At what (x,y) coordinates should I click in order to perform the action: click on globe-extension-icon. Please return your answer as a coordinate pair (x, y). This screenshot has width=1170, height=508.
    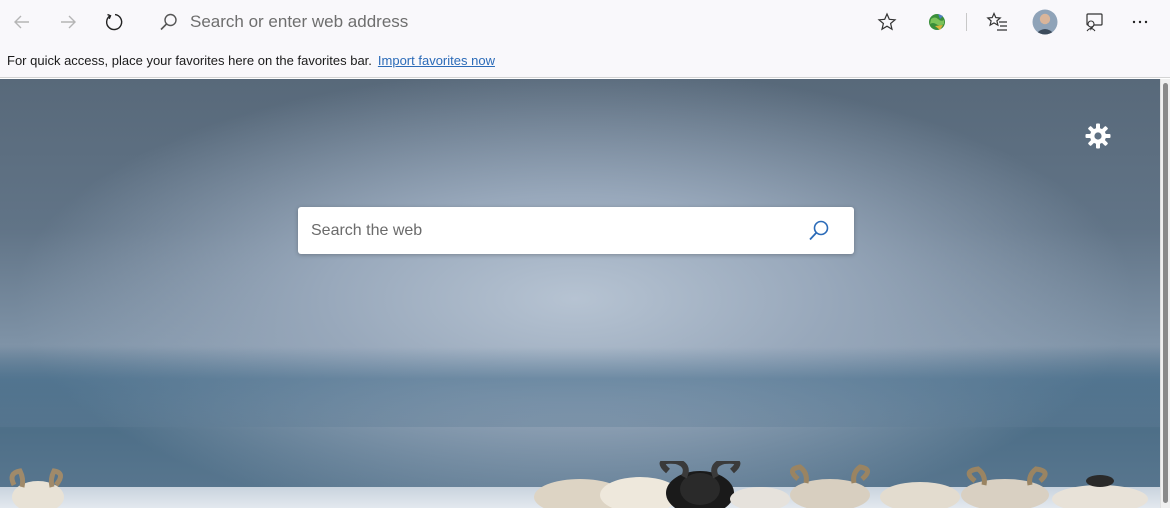
    Looking at the image, I should click on (937, 22).